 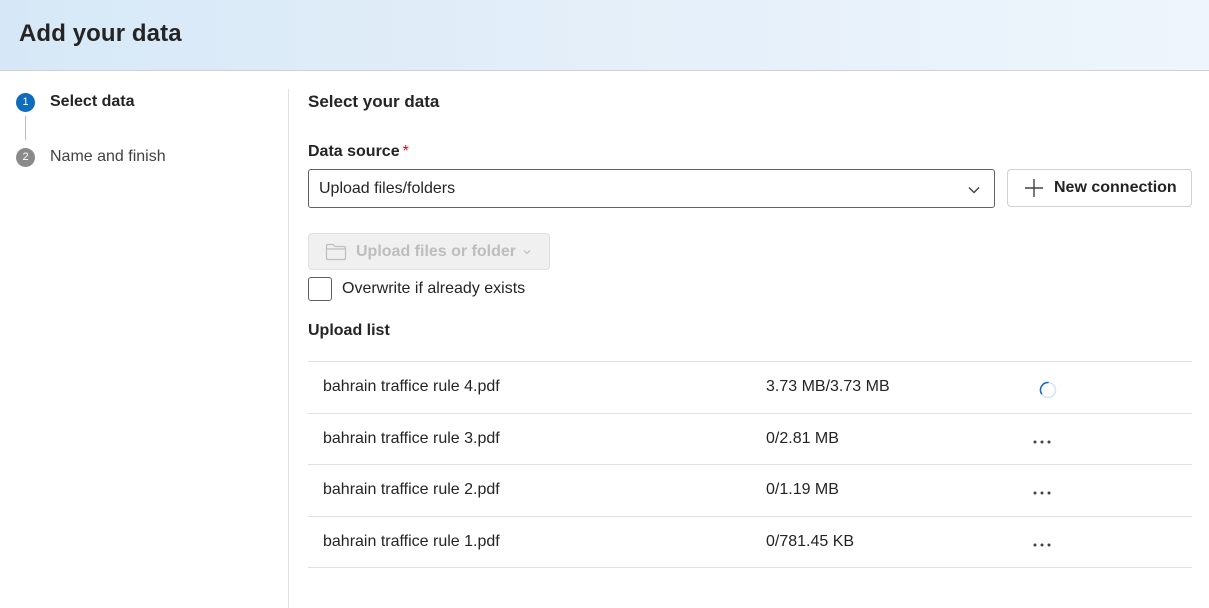 I want to click on plus-icon, so click(x=1034, y=188).